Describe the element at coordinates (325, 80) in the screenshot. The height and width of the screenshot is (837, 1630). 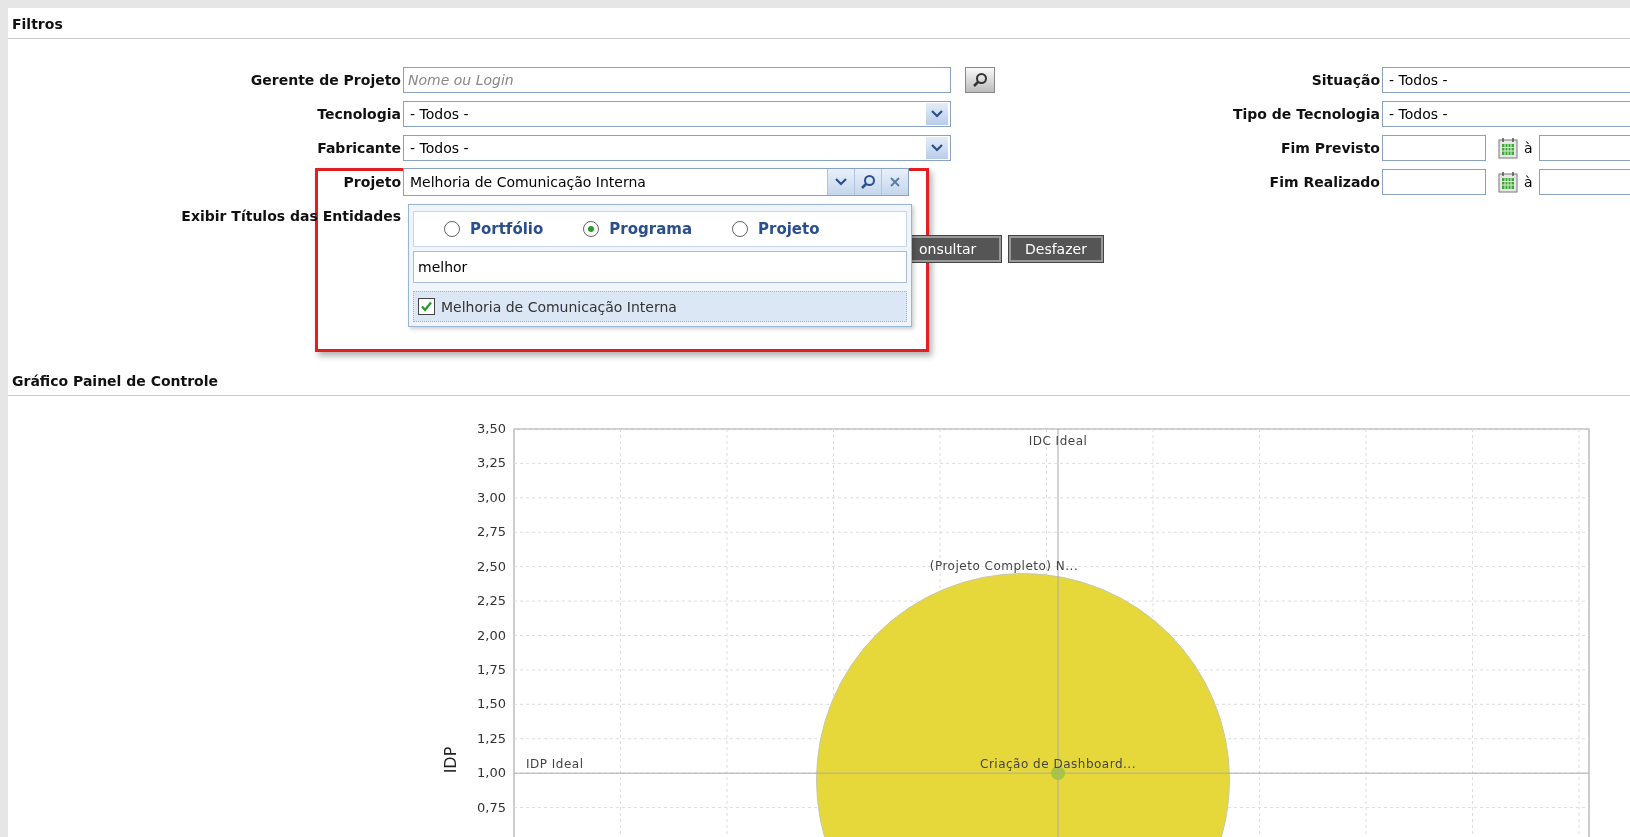
I see `field-label: Gerente de Projeto` at that location.